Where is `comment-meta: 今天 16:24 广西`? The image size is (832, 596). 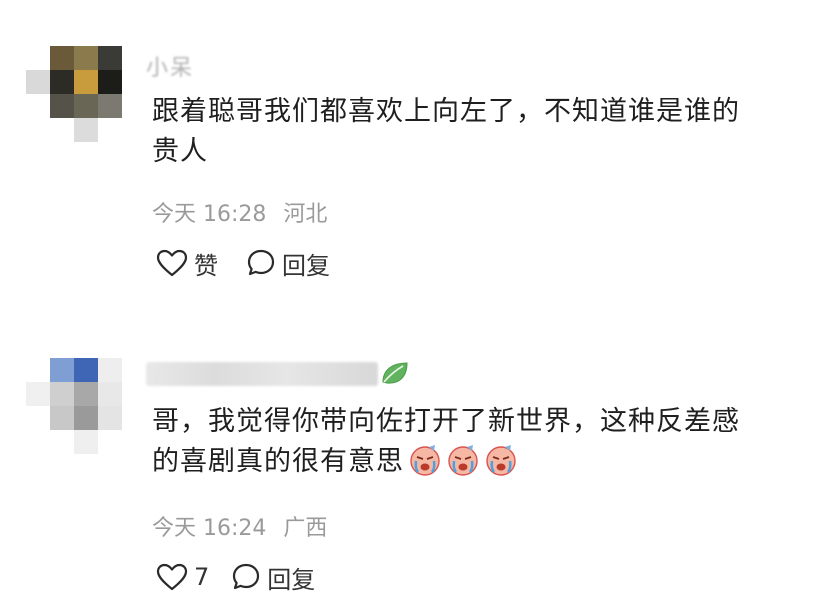 comment-meta: 今天 16:24 广西 is located at coordinates (244, 526).